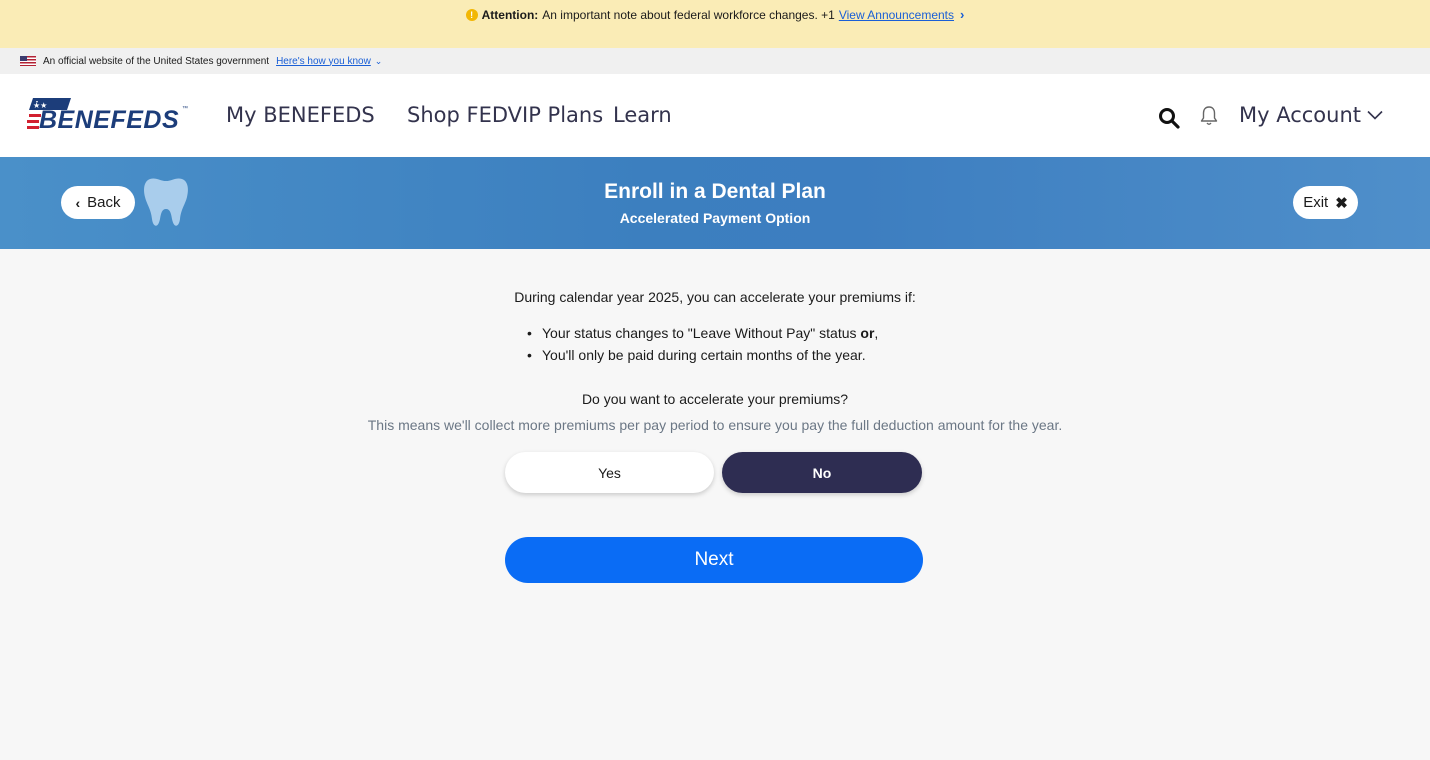 The width and height of the screenshot is (1430, 760). Describe the element at coordinates (609, 472) in the screenshot. I see `yes-option-button: Yes` at that location.